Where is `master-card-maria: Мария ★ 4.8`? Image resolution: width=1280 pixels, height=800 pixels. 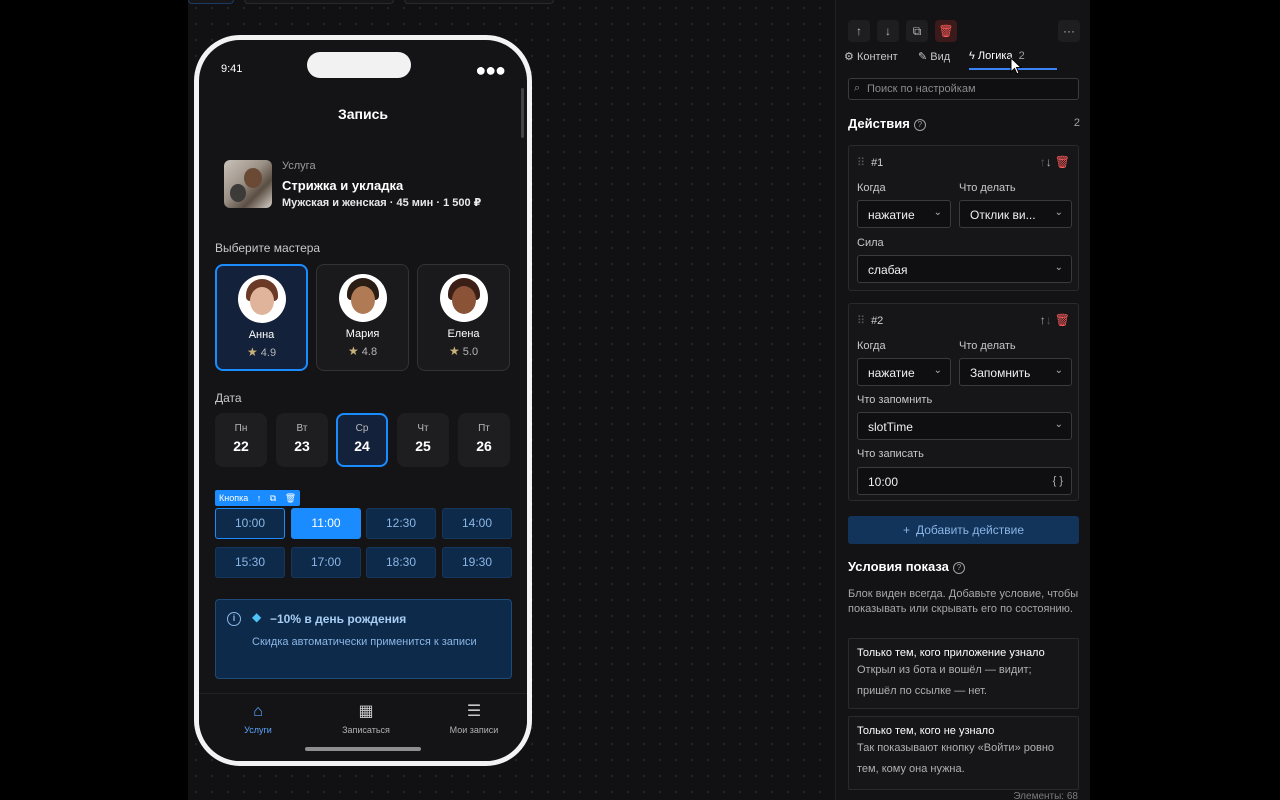 master-card-maria: Мария ★ 4.8 is located at coordinates (362, 317).